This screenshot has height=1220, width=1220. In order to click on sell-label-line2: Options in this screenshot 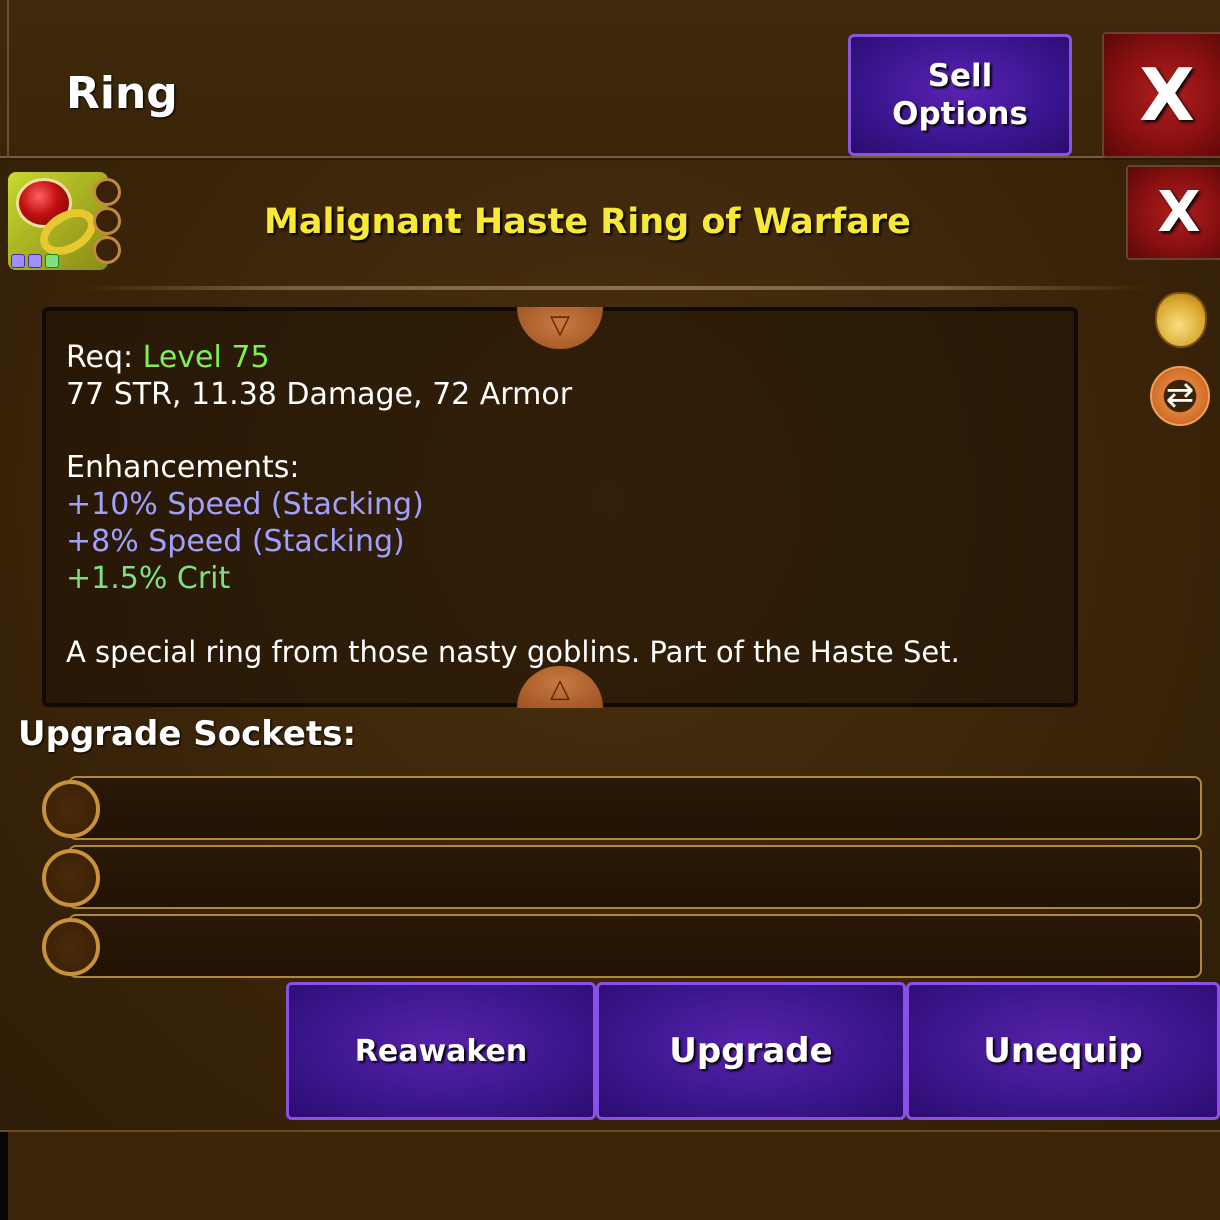, I will do `click(960, 114)`.